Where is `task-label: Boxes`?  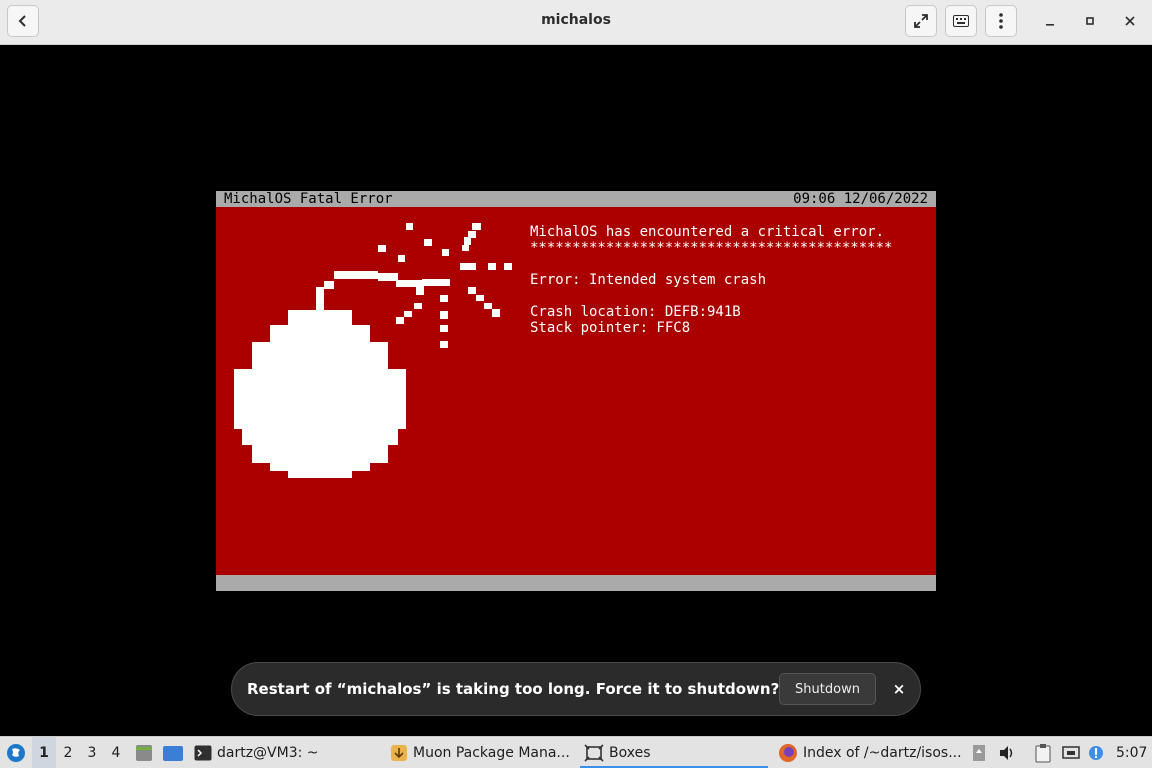
task-label: Boxes is located at coordinates (630, 752).